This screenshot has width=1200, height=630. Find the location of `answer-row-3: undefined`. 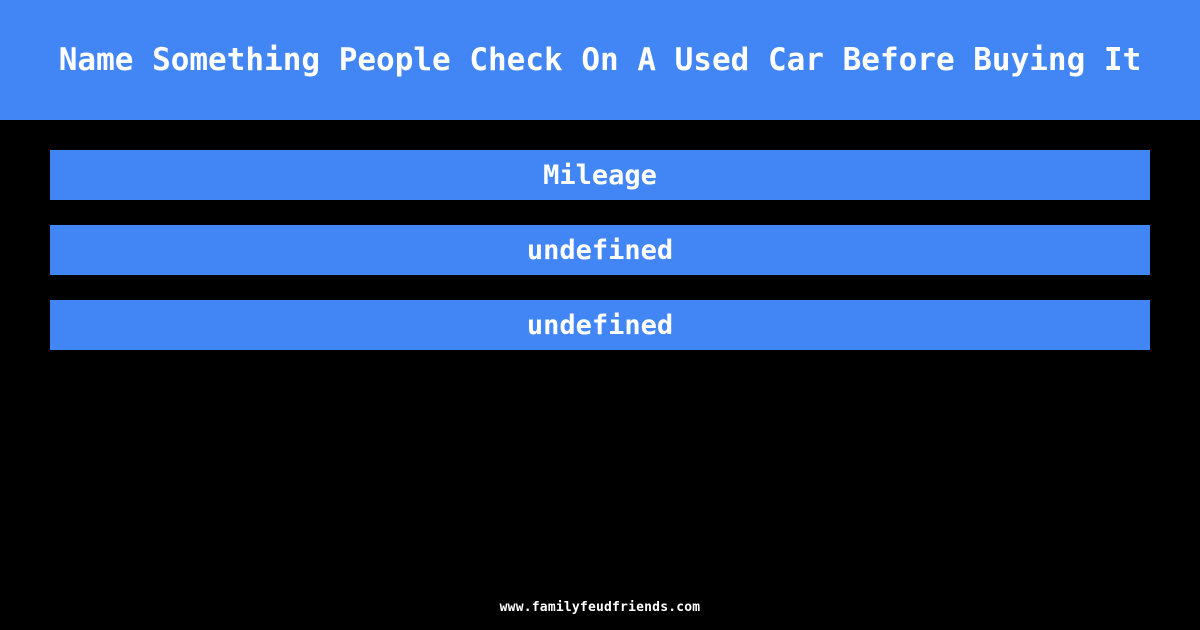

answer-row-3: undefined is located at coordinates (600, 325).